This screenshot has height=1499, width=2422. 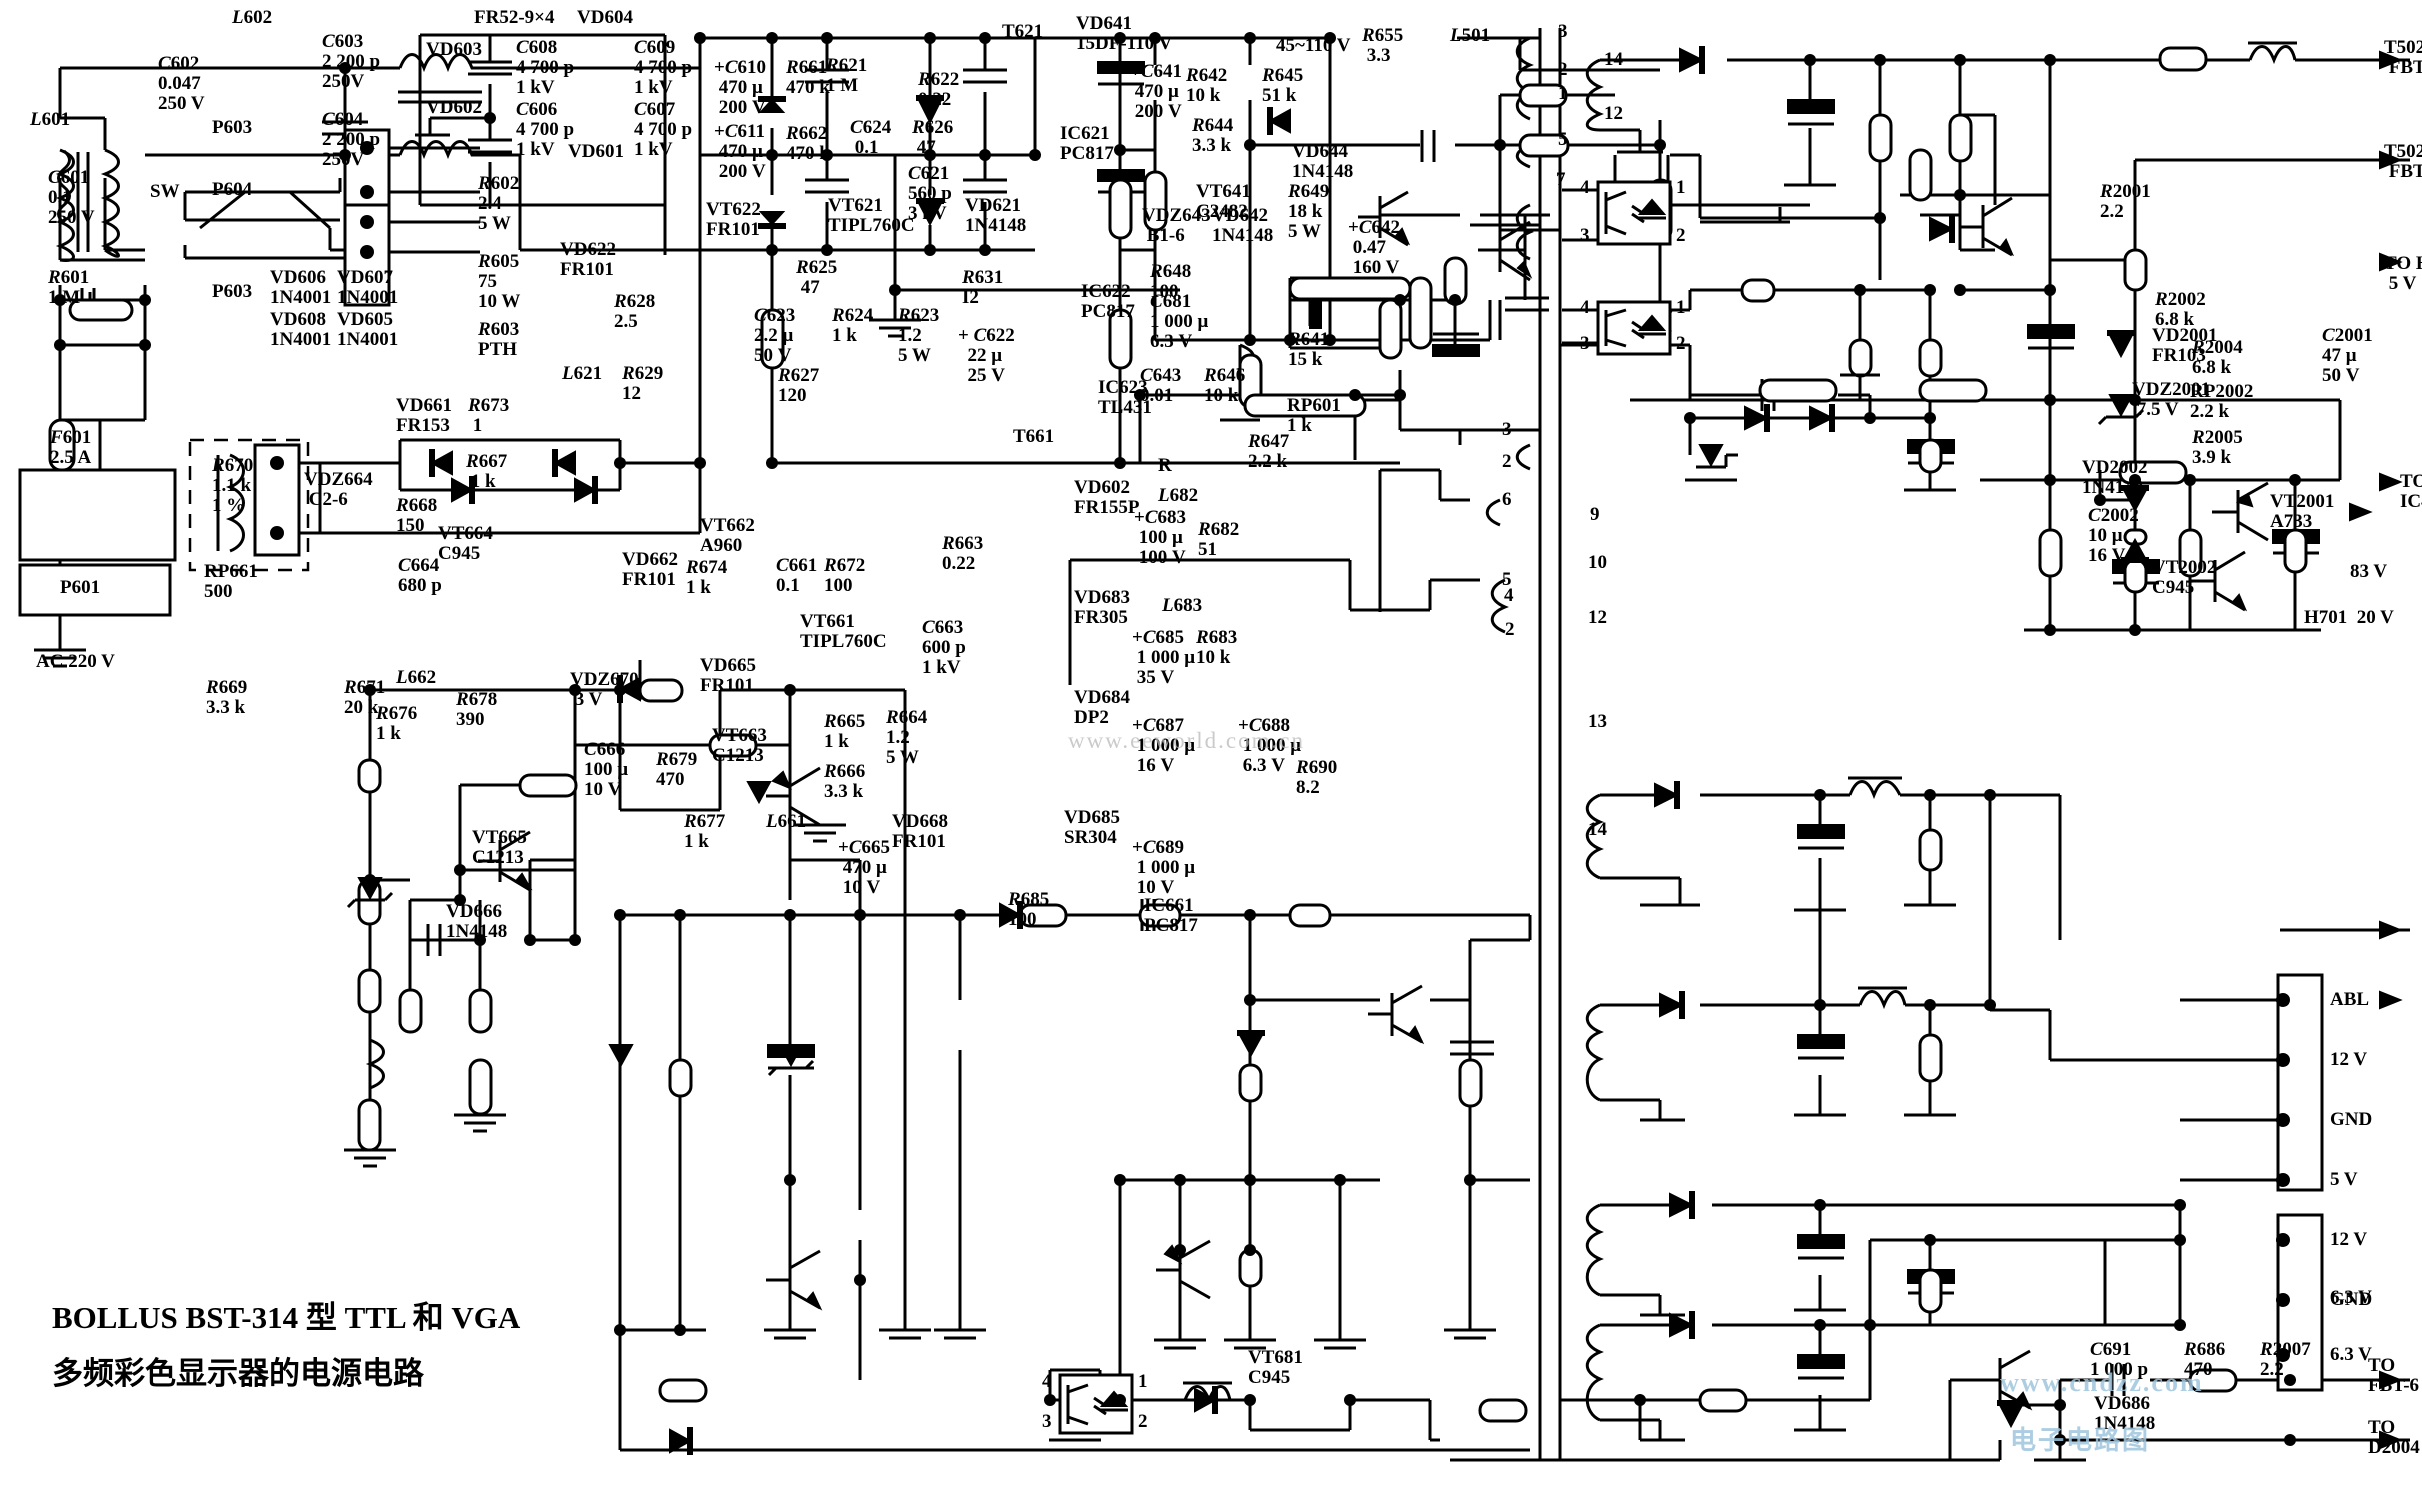 What do you see at coordinates (252, 17) in the screenshot?
I see `label-l602: L602` at bounding box center [252, 17].